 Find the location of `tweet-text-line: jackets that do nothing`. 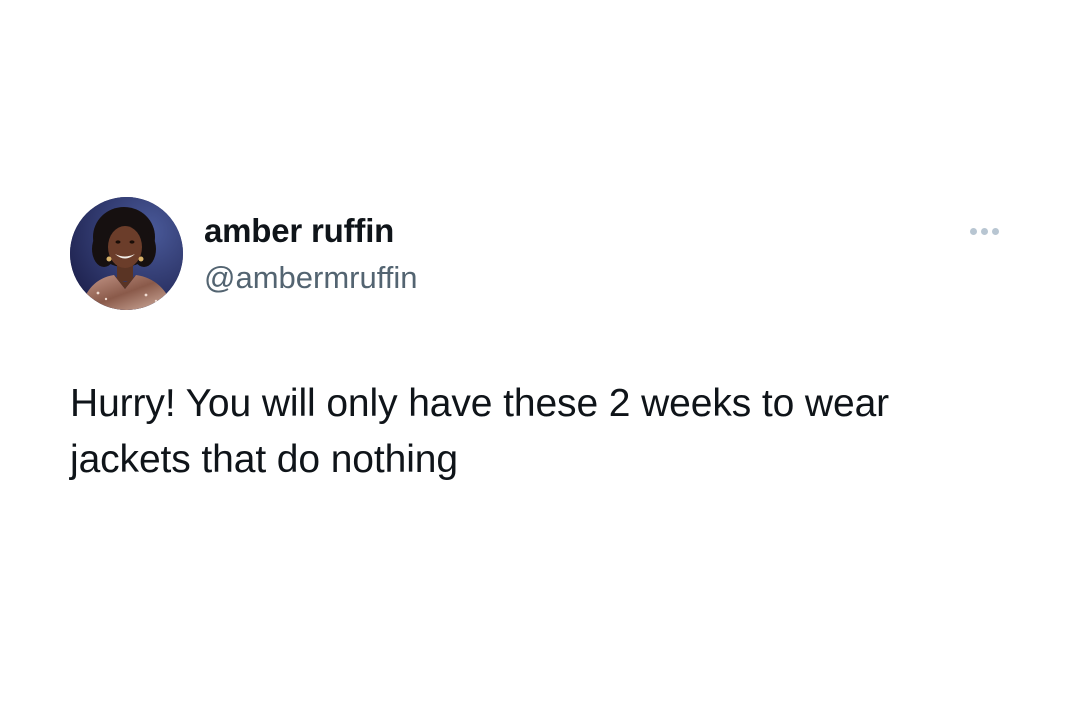

tweet-text-line: jackets that do nothing is located at coordinates (264, 459).